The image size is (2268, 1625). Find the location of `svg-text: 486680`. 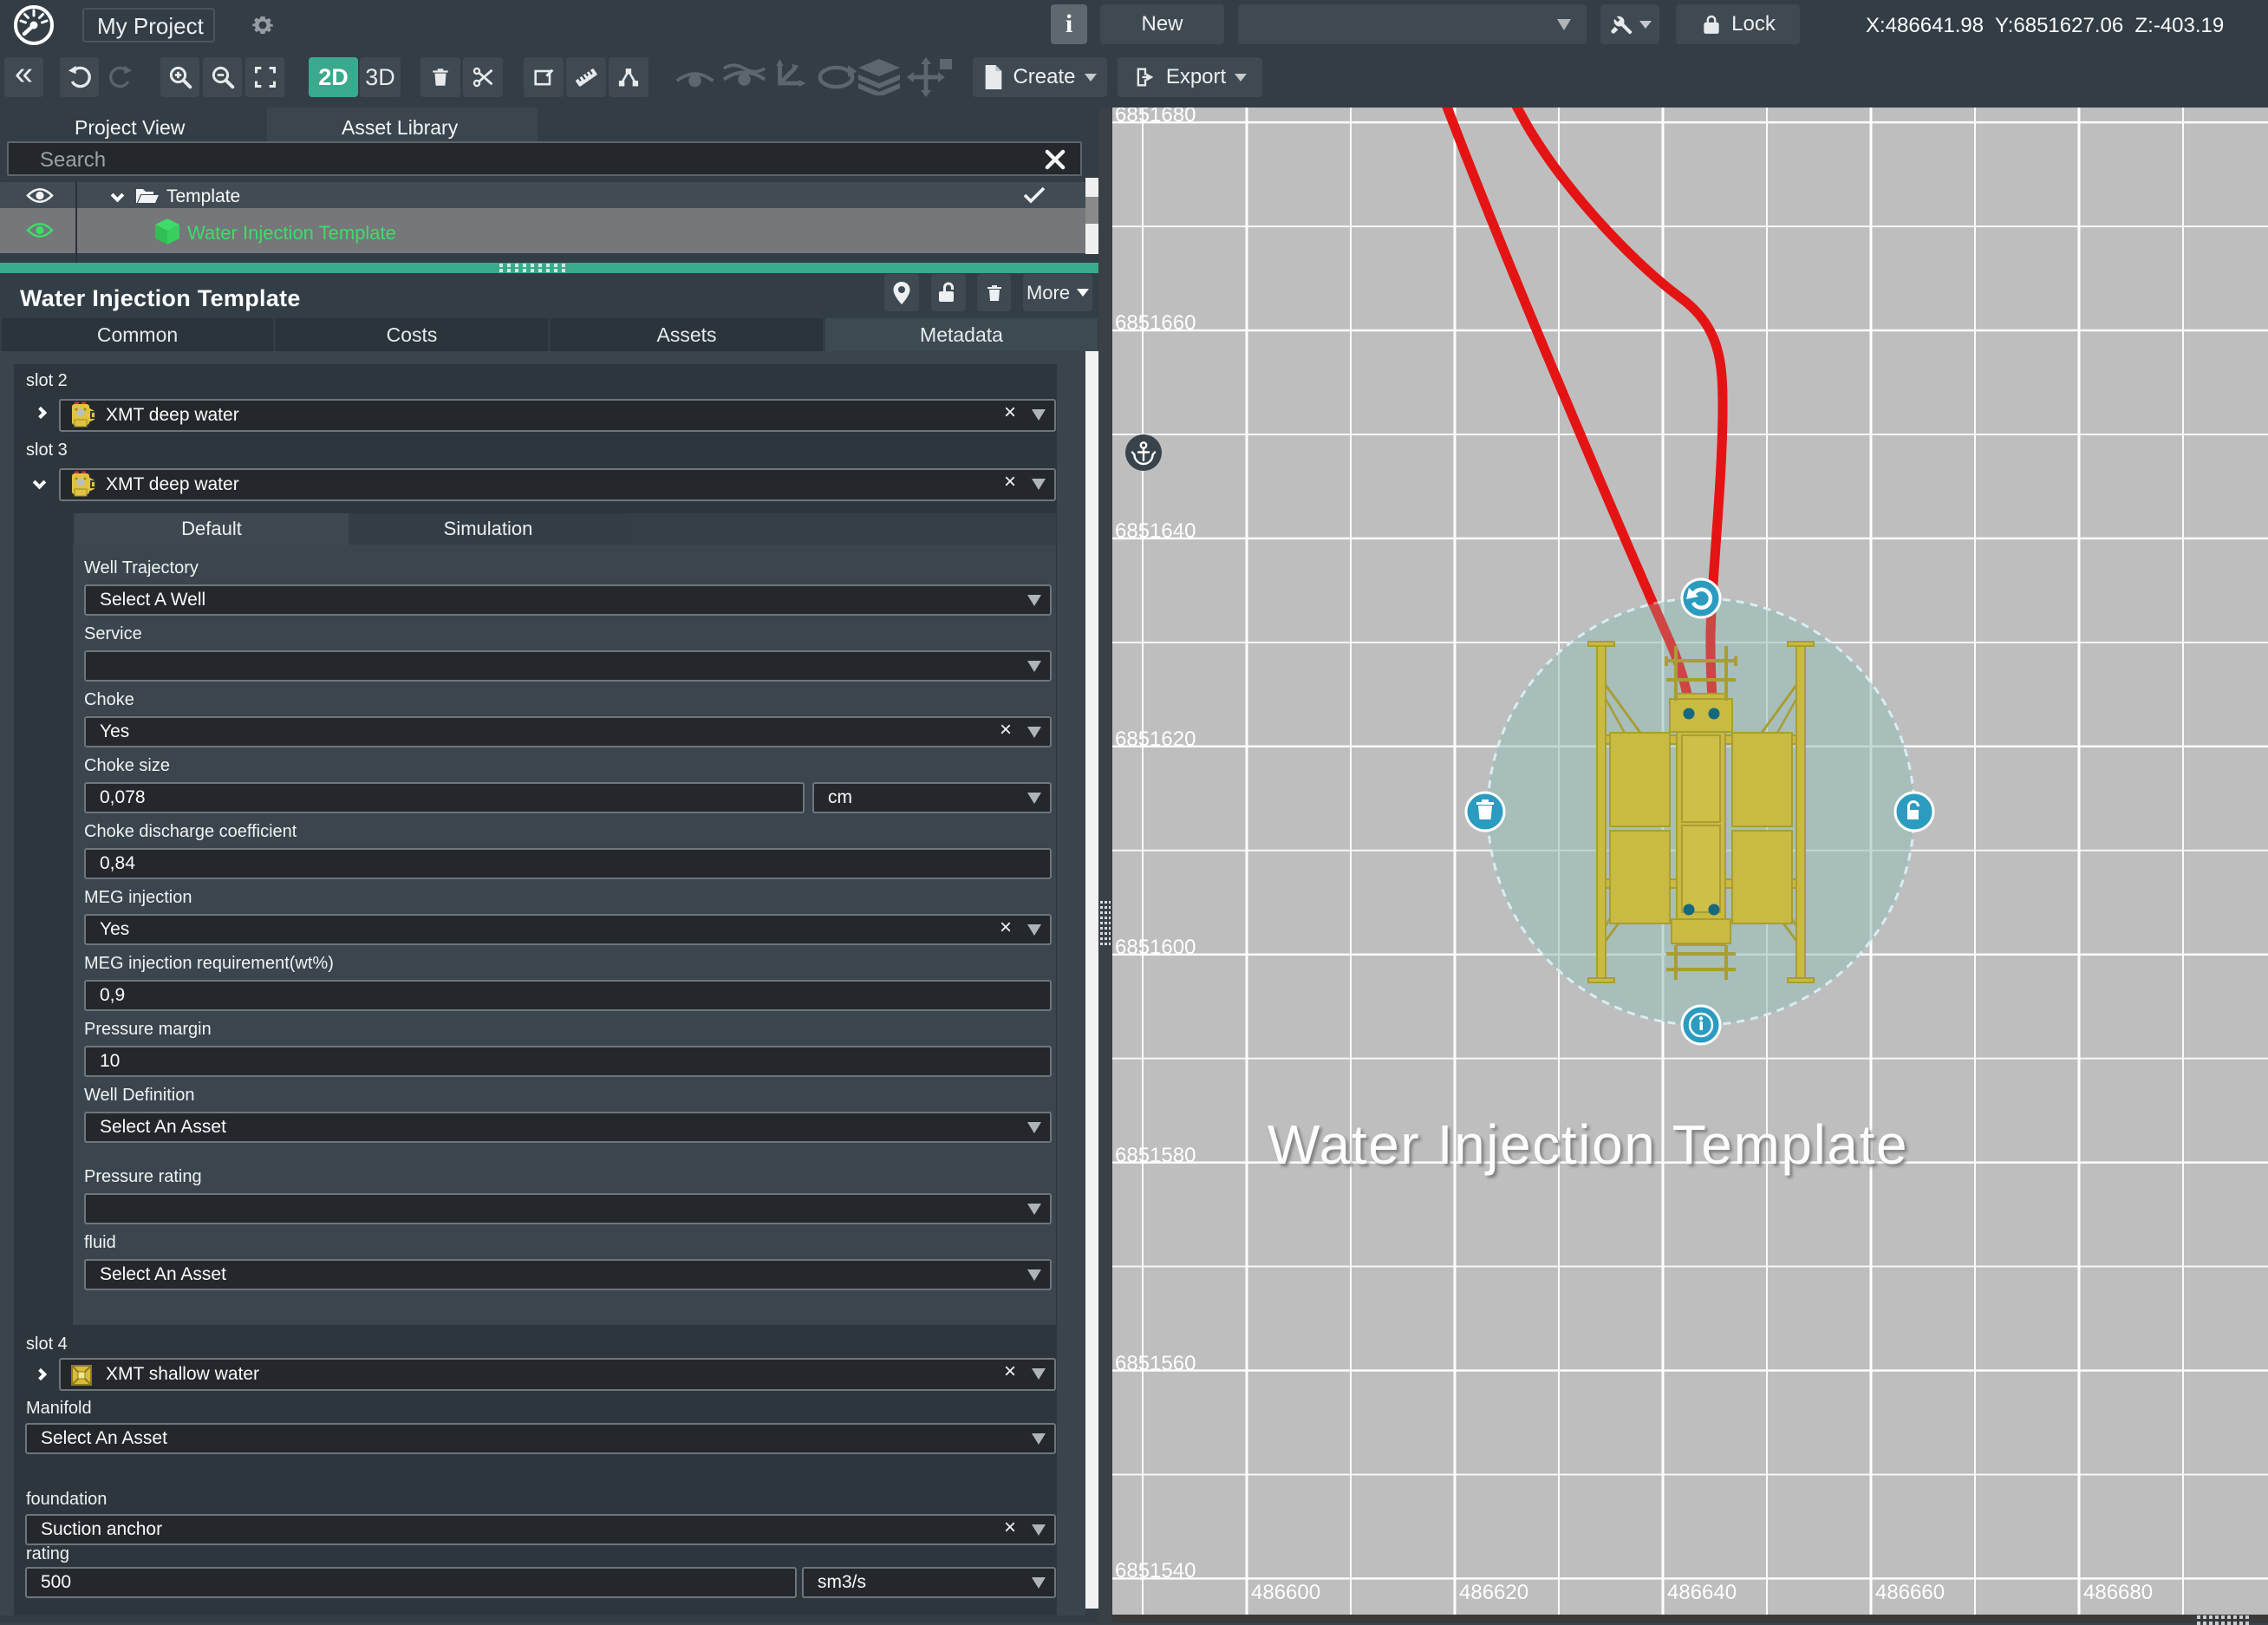

svg-text: 486680 is located at coordinates (2118, 1592).